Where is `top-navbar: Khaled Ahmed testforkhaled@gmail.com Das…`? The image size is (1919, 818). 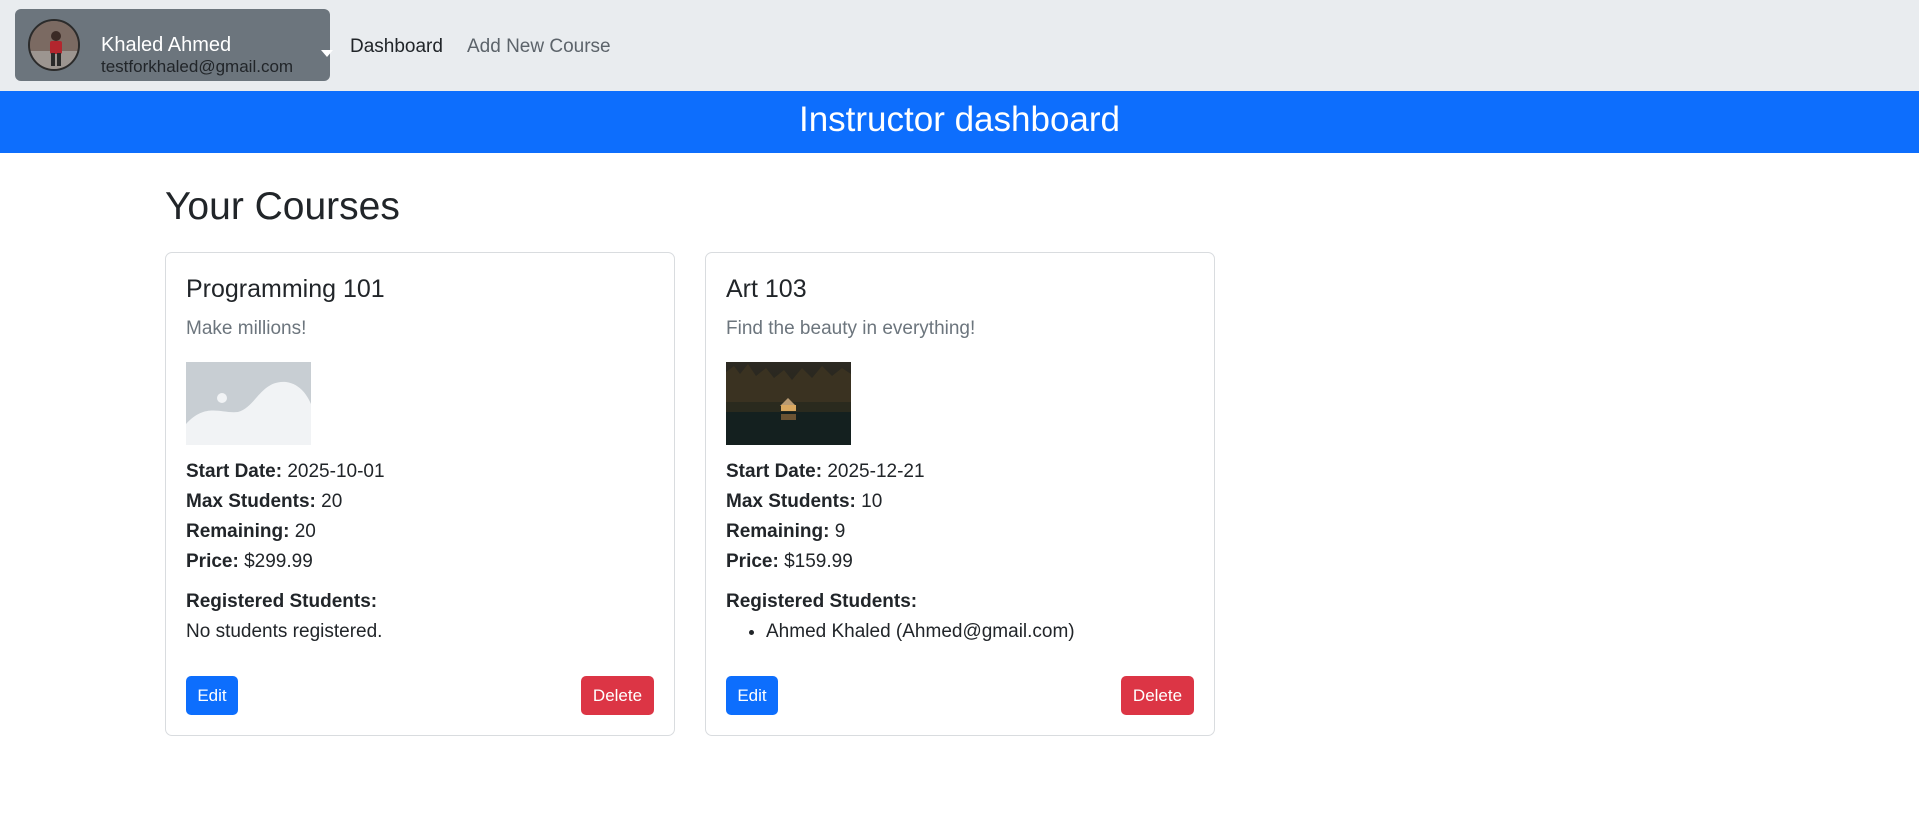
top-navbar: Khaled Ahmed testforkhaled@gmail.com Das… is located at coordinates (959, 45).